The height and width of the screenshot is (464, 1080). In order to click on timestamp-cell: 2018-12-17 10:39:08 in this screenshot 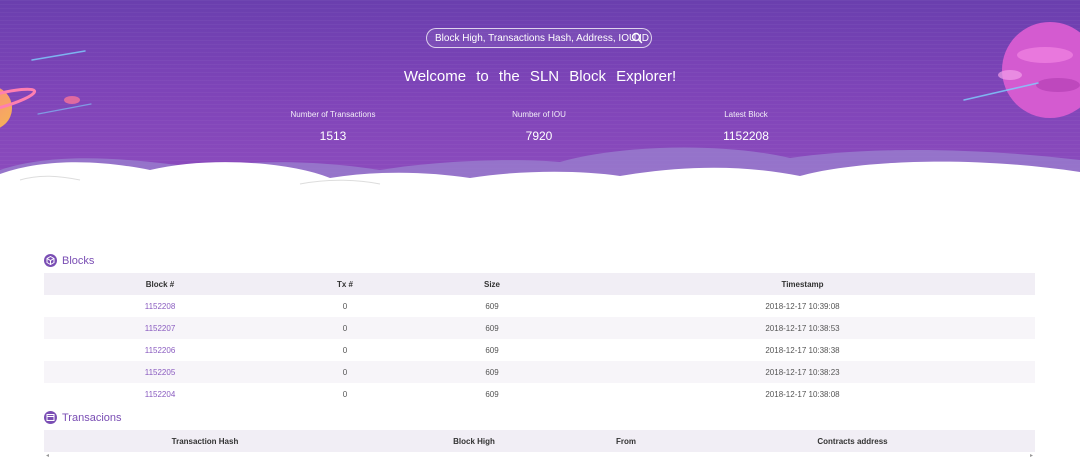, I will do `click(802, 306)`.